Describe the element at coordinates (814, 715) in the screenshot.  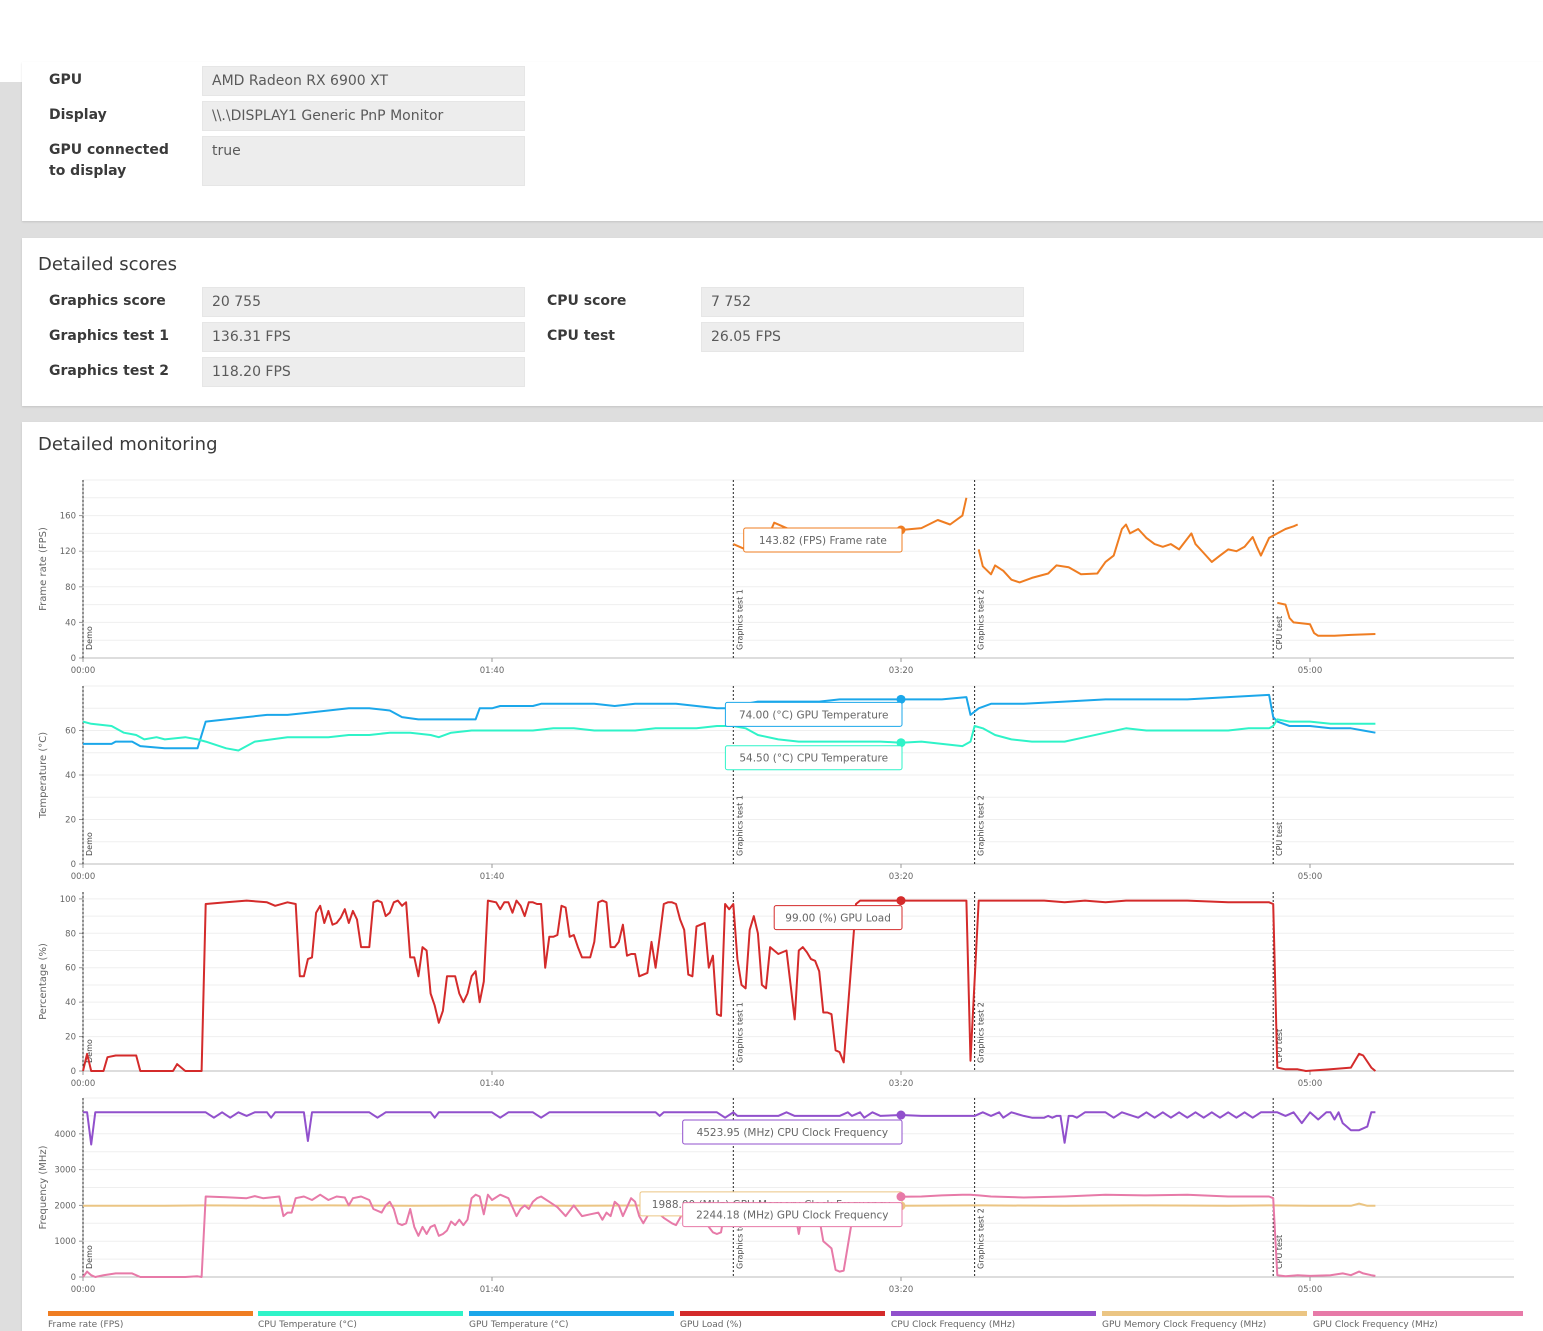
I see `tooltip-text: 74.00 (°C) GPU Temperature` at that location.